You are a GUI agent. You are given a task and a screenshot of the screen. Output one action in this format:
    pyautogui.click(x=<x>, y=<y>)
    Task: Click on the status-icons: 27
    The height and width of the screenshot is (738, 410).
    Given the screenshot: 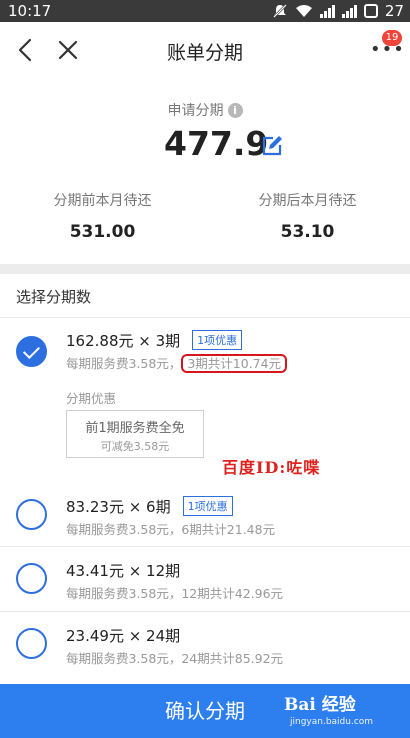 What is the action you would take?
    pyautogui.click(x=338, y=11)
    